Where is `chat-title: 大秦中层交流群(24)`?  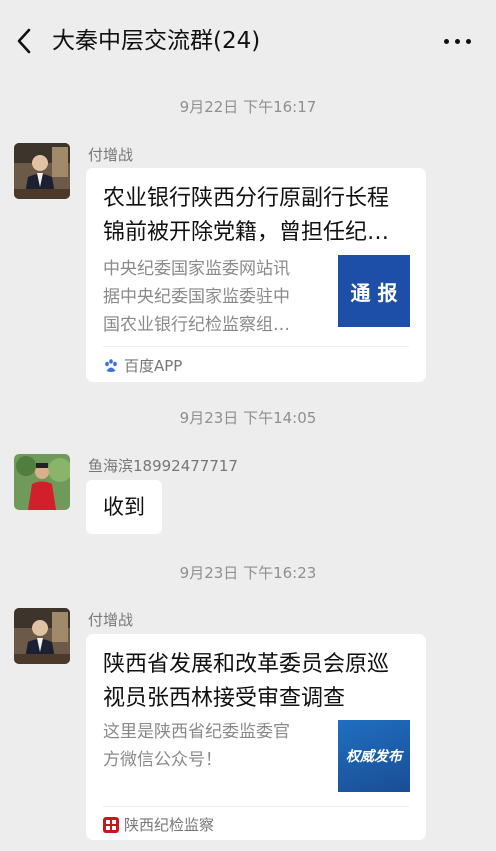
chat-title: 大秦中层交流群(24) is located at coordinates (156, 41).